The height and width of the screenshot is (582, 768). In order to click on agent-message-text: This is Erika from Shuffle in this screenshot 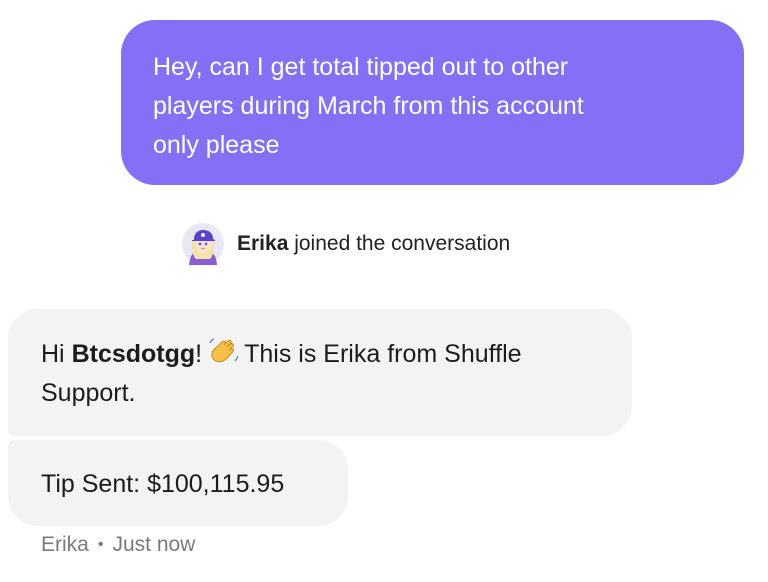, I will do `click(383, 354)`.